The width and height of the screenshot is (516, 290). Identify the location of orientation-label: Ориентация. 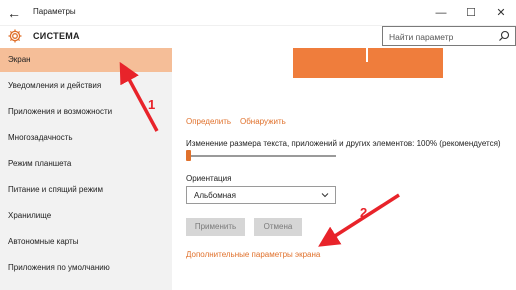
(209, 178).